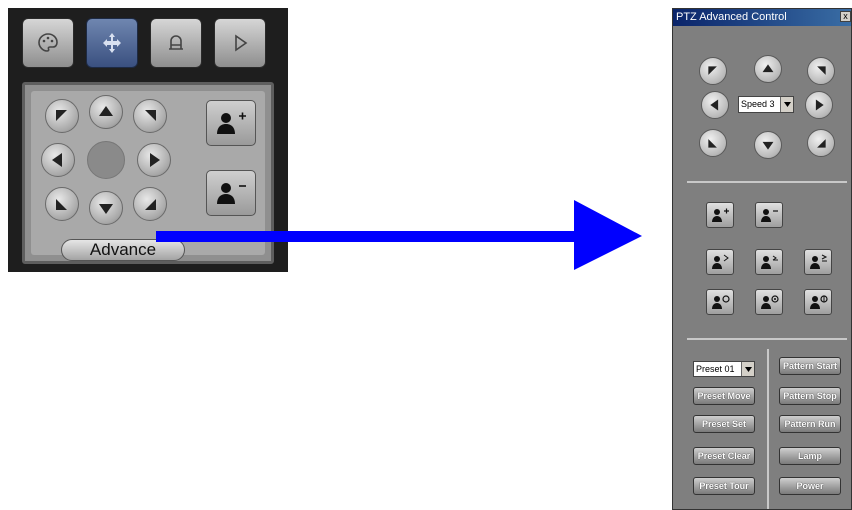 The image size is (852, 510). I want to click on lamp-icon, so click(176, 42).